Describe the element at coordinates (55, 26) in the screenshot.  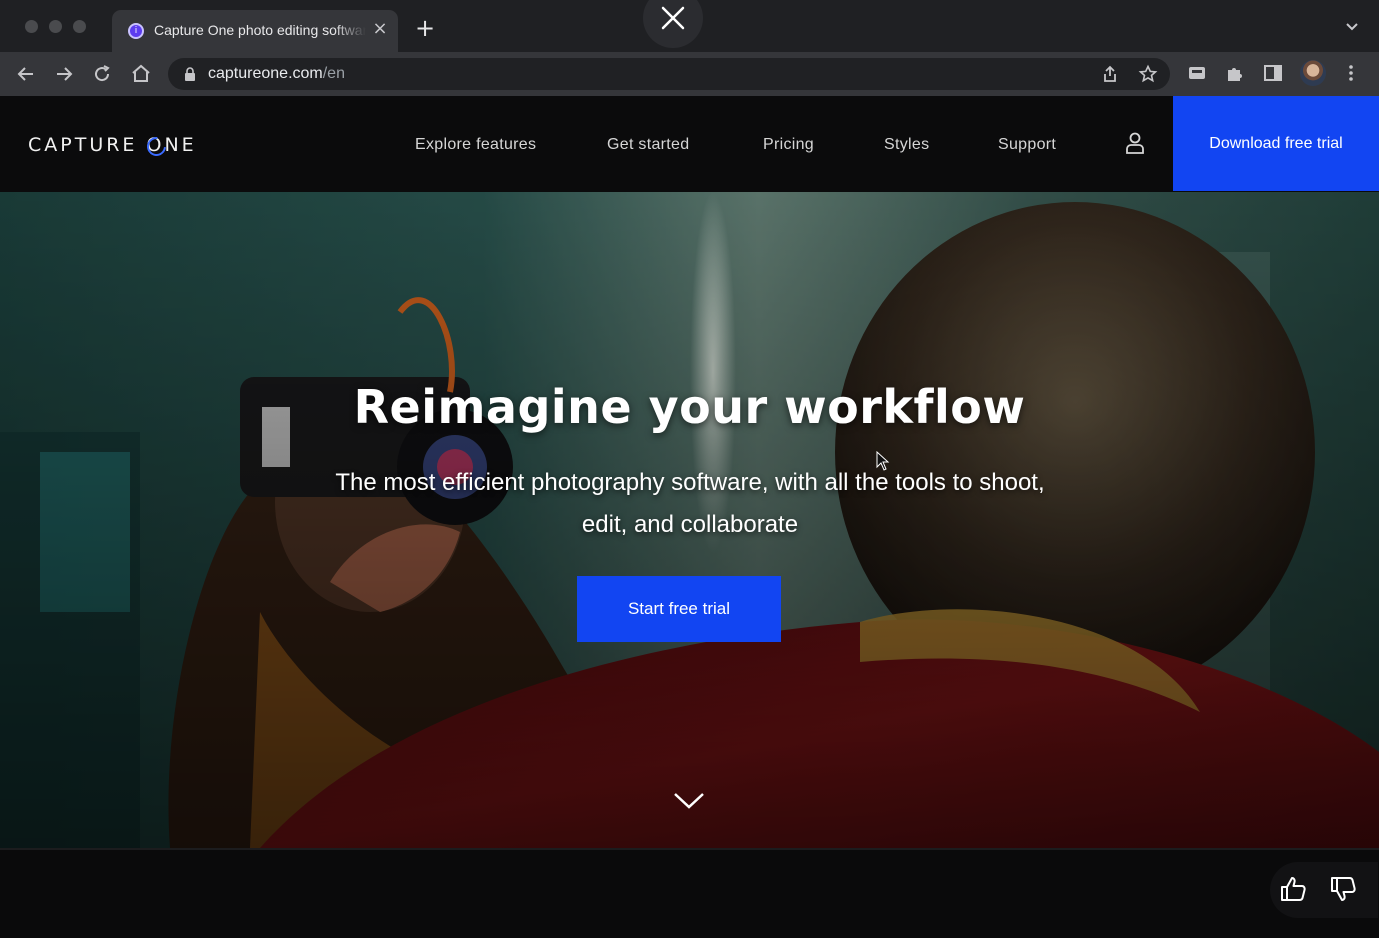
I see `window-minimize-dot` at that location.